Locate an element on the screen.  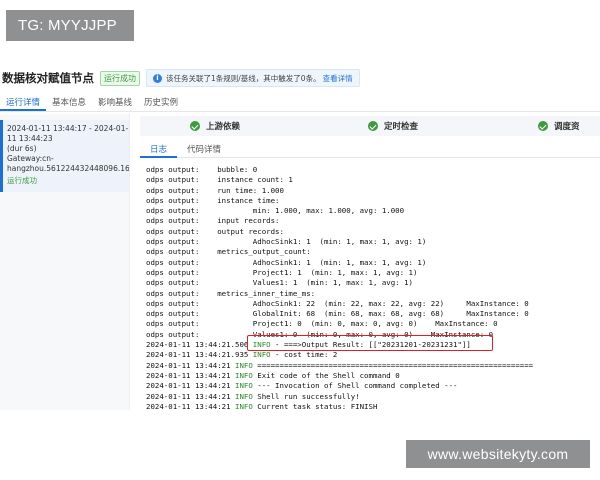
log-text: bubble: 0 is located at coordinates (228, 169).